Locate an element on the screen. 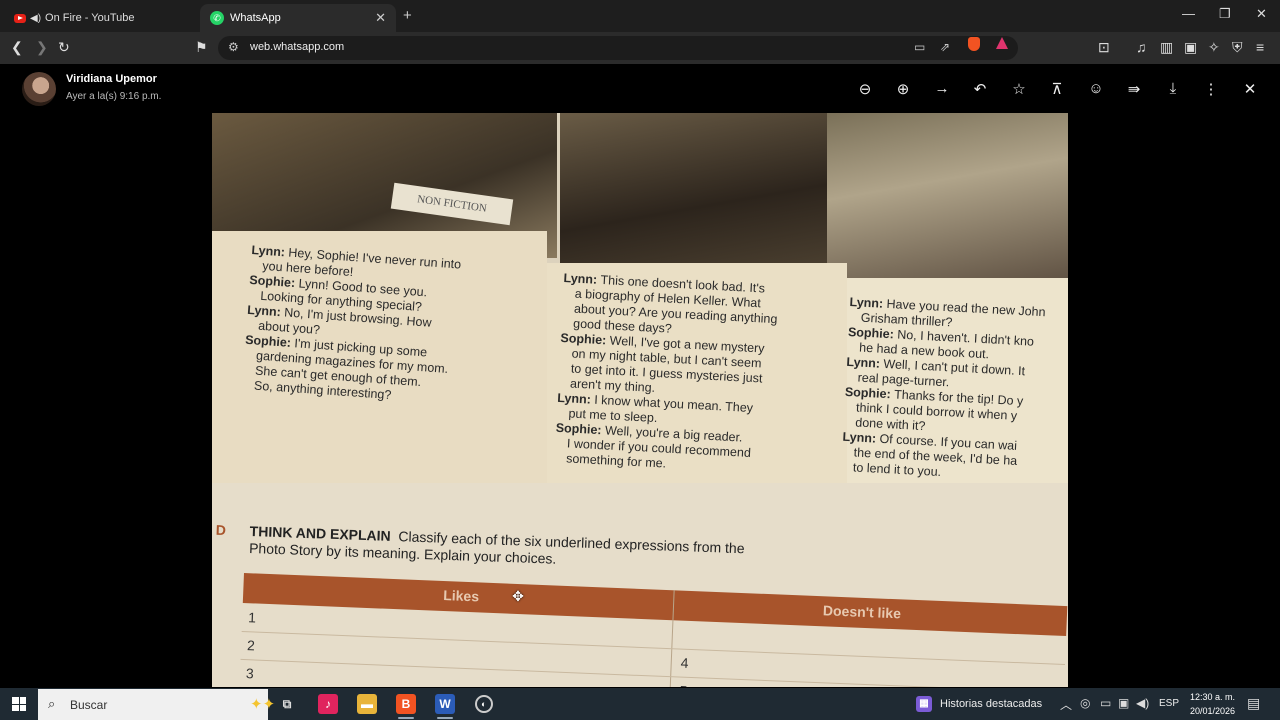 This screenshot has height=720, width=1280. restore-icon: ❐ is located at coordinates (1225, 14).